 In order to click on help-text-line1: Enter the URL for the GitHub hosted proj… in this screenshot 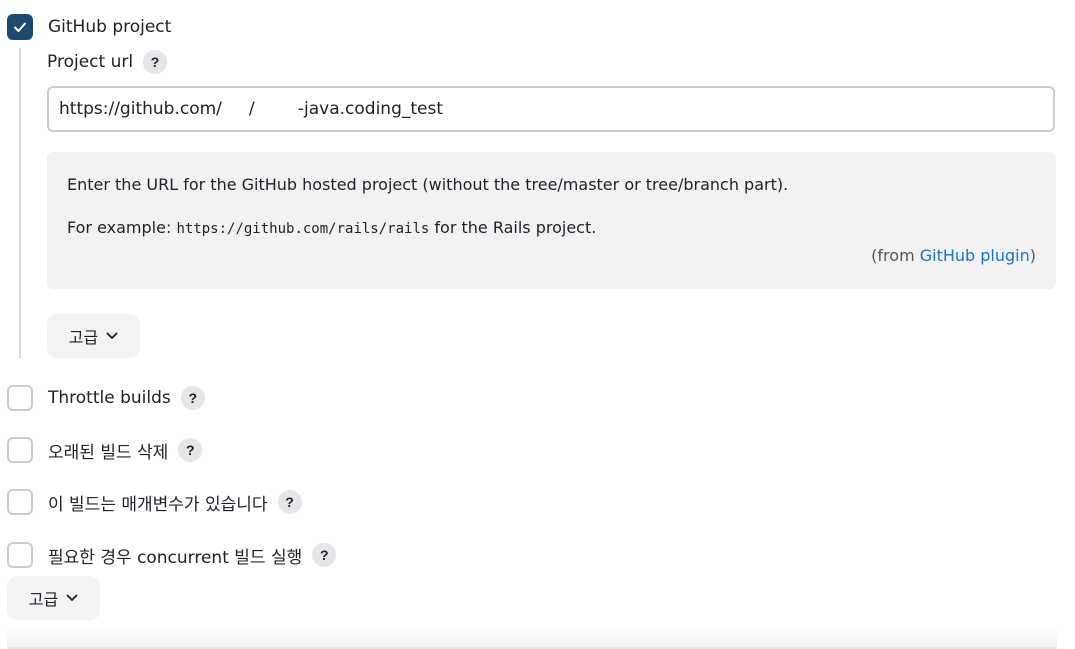, I will do `click(428, 184)`.